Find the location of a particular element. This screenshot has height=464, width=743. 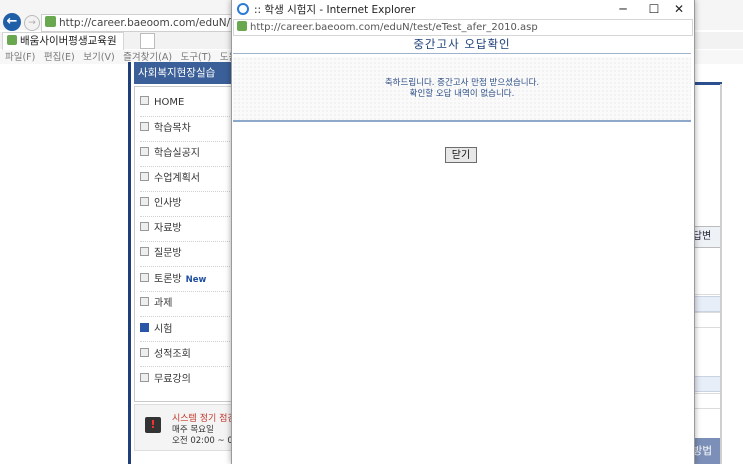

sidebar-item-label: 토론방 is located at coordinates (168, 279).